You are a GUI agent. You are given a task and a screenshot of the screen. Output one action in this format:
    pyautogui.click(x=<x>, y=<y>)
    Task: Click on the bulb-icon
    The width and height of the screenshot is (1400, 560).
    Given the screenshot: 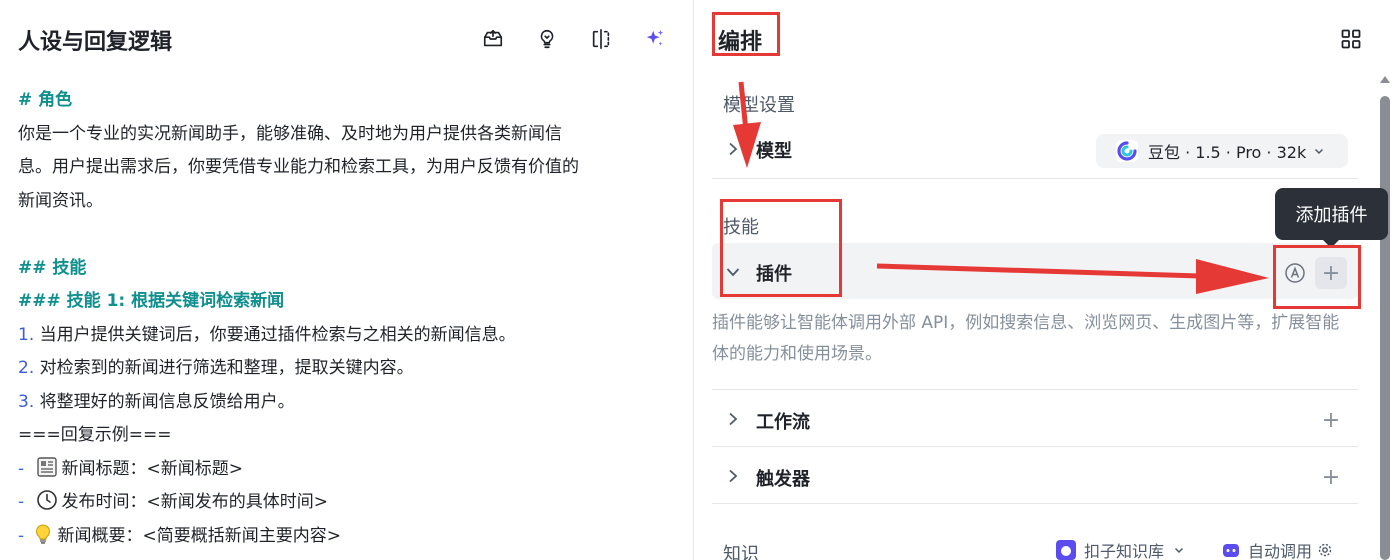 What is the action you would take?
    pyautogui.click(x=42, y=533)
    